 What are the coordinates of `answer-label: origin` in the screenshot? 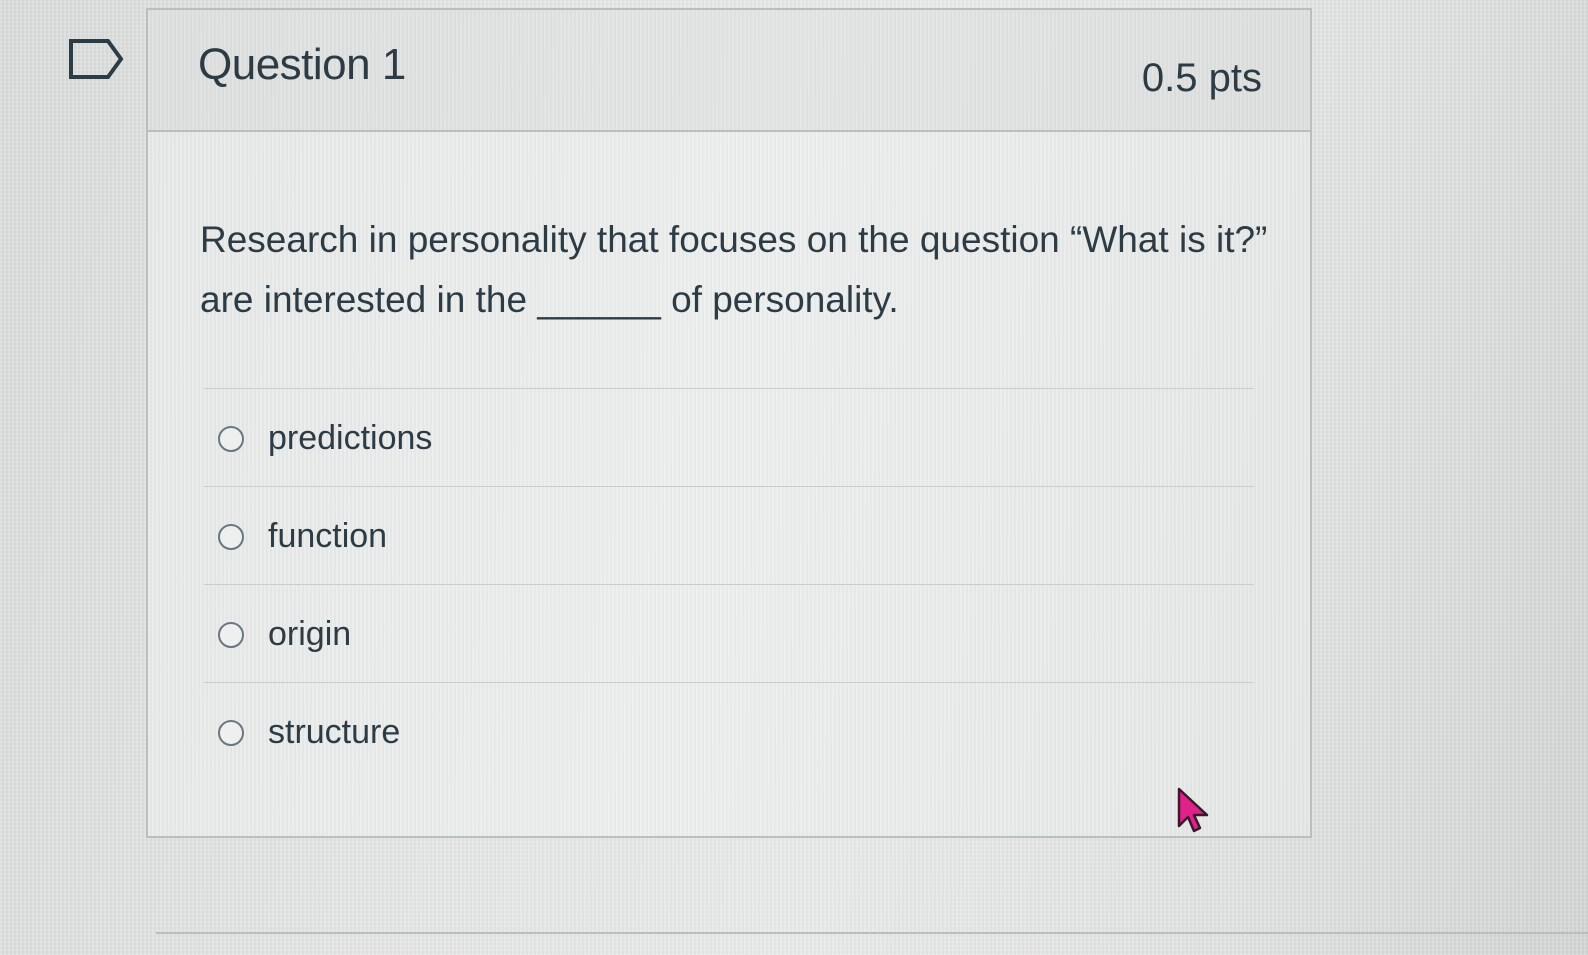 It's located at (309, 634).